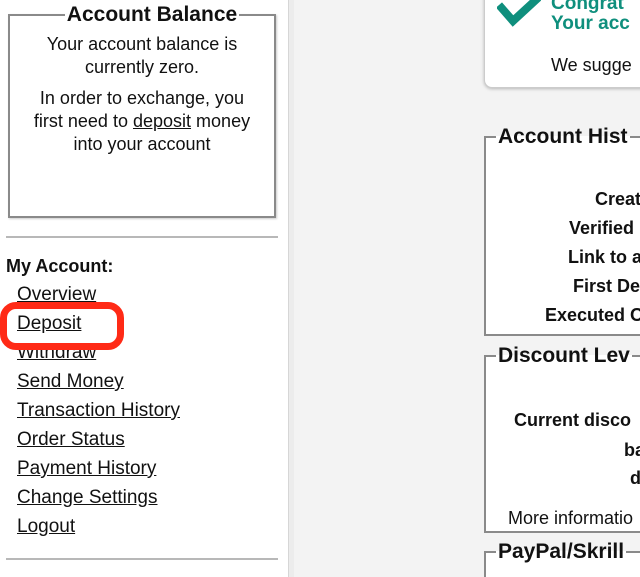 This screenshot has height=577, width=640. I want to click on nav-order-status-link: Order Status, so click(71, 439).